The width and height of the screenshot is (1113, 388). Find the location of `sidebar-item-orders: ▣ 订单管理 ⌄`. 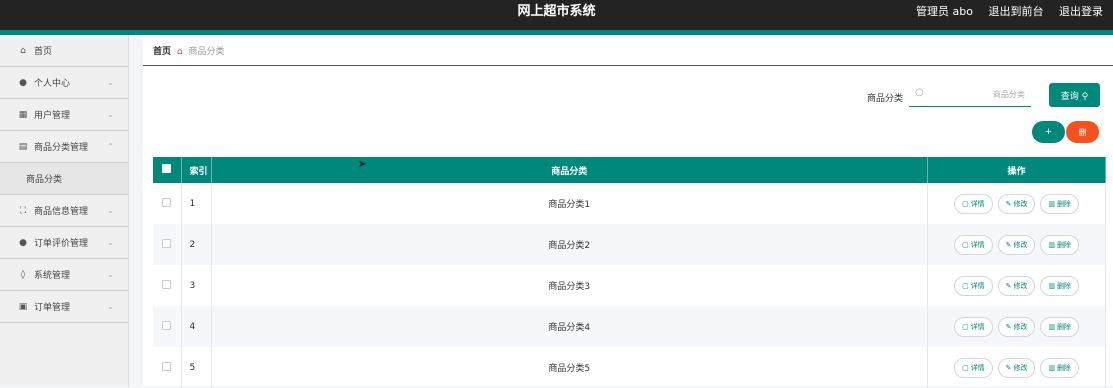

sidebar-item-orders: ▣ 订单管理 ⌄ is located at coordinates (64, 307).